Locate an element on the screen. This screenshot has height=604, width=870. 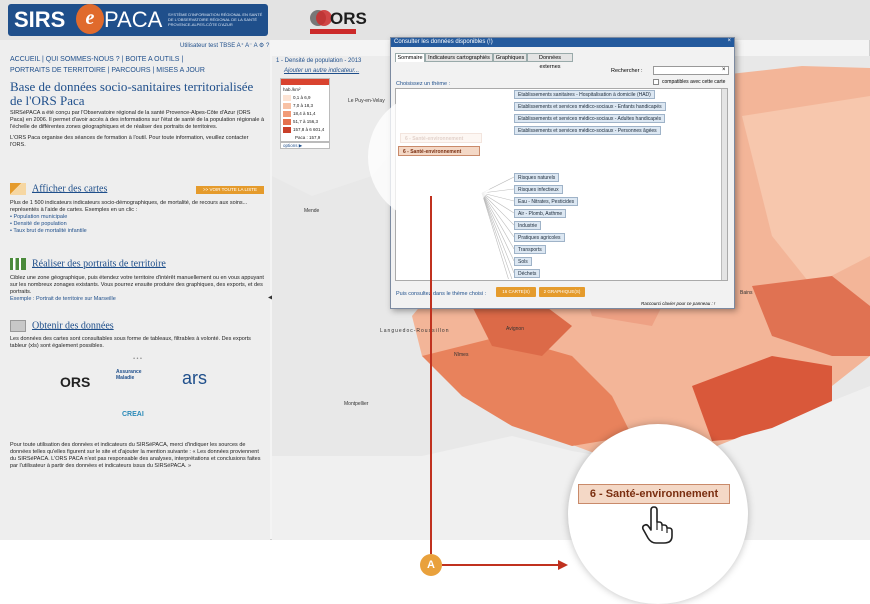
creai-logo: CREAI is located at coordinates (133, 414).